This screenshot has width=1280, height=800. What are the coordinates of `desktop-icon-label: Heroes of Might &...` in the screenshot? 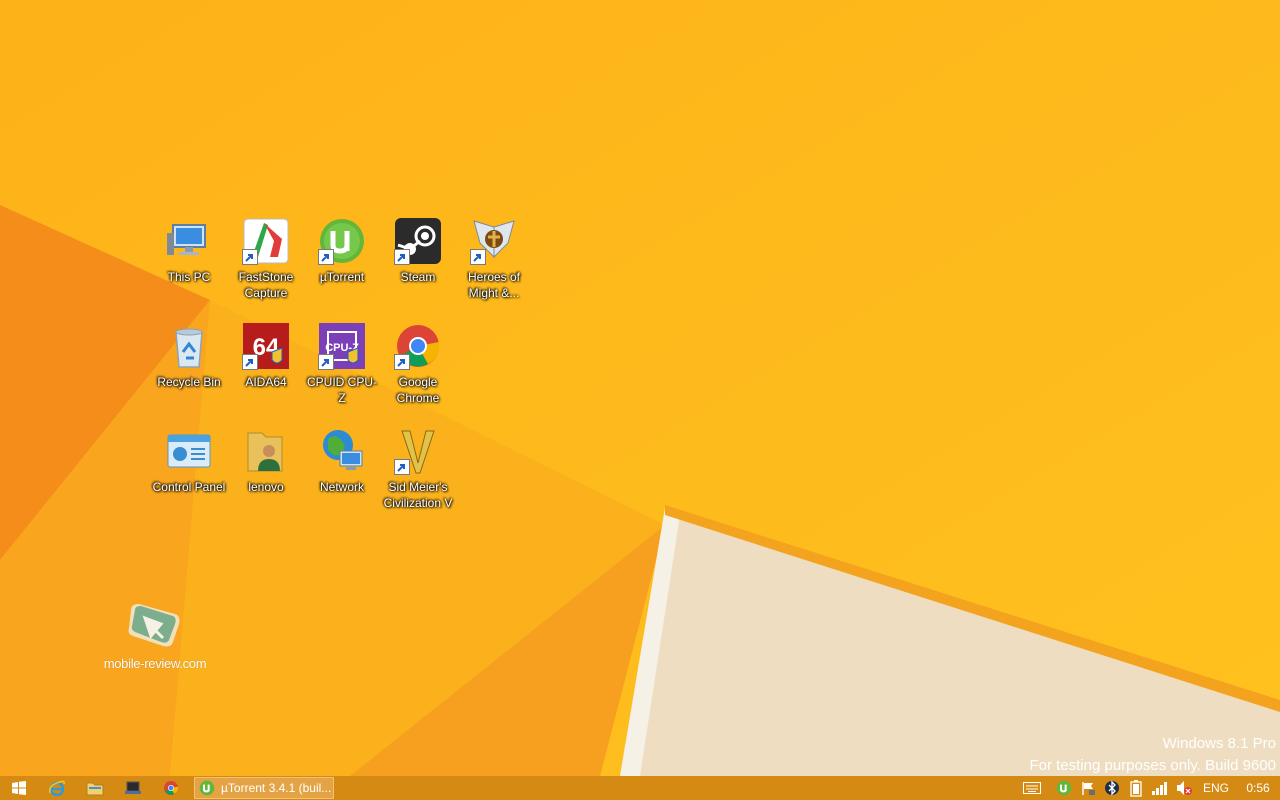 It's located at (494, 285).